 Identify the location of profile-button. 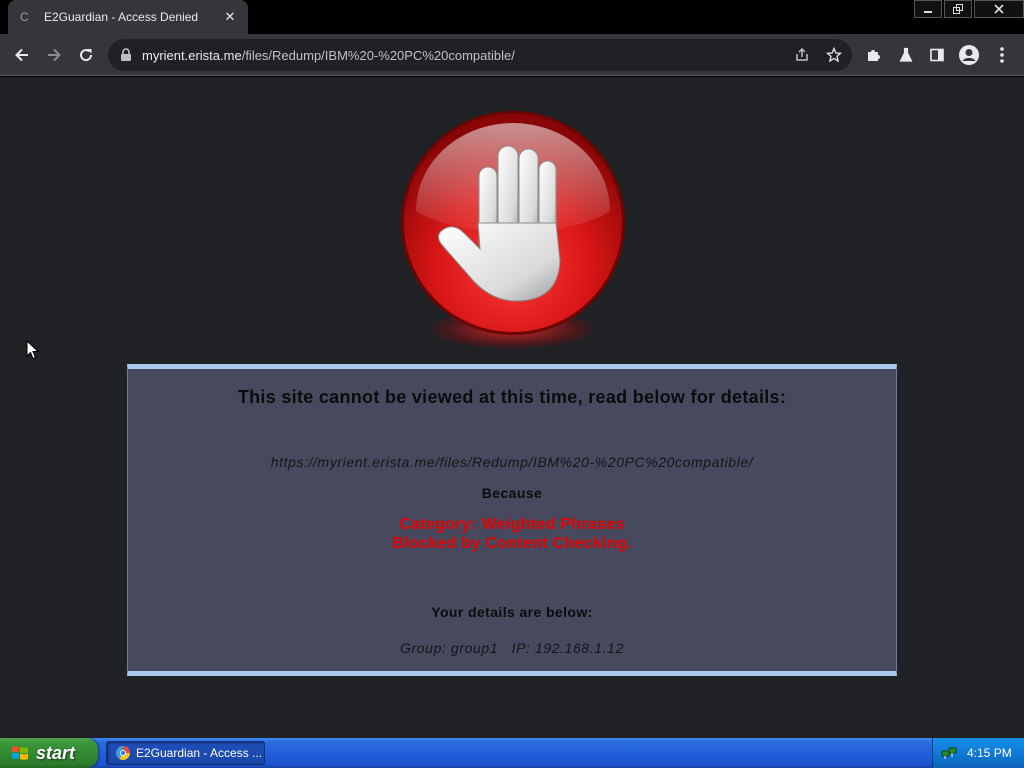
(969, 55).